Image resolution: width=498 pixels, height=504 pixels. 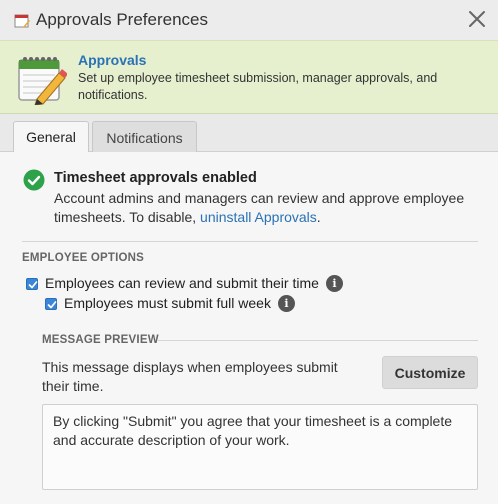 What do you see at coordinates (112, 60) in the screenshot?
I see `banner-title: Approvals` at bounding box center [112, 60].